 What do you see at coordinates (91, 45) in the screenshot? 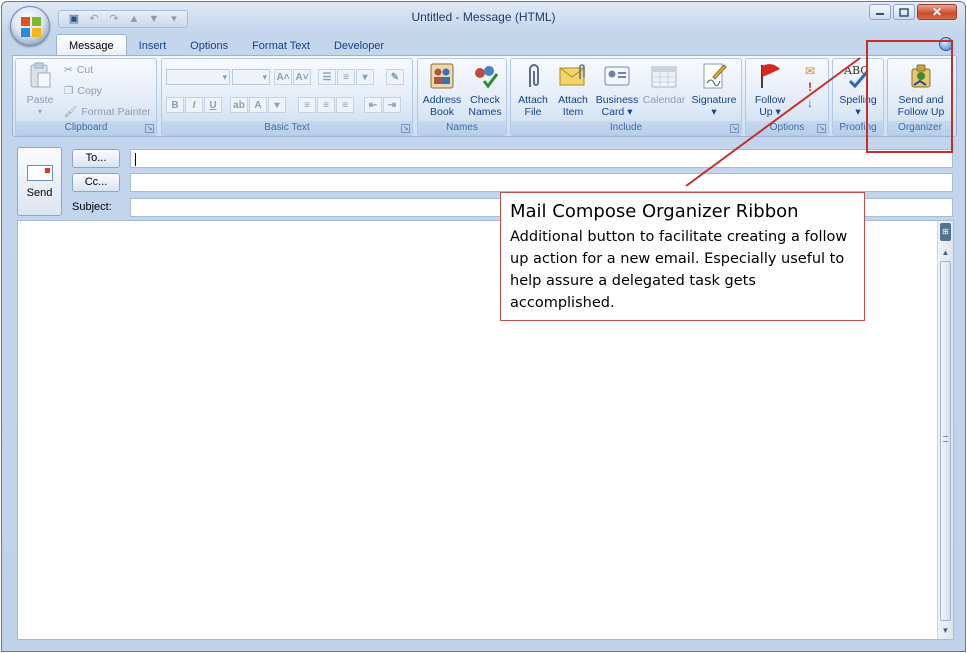
I see `tab-message: Message` at bounding box center [91, 45].